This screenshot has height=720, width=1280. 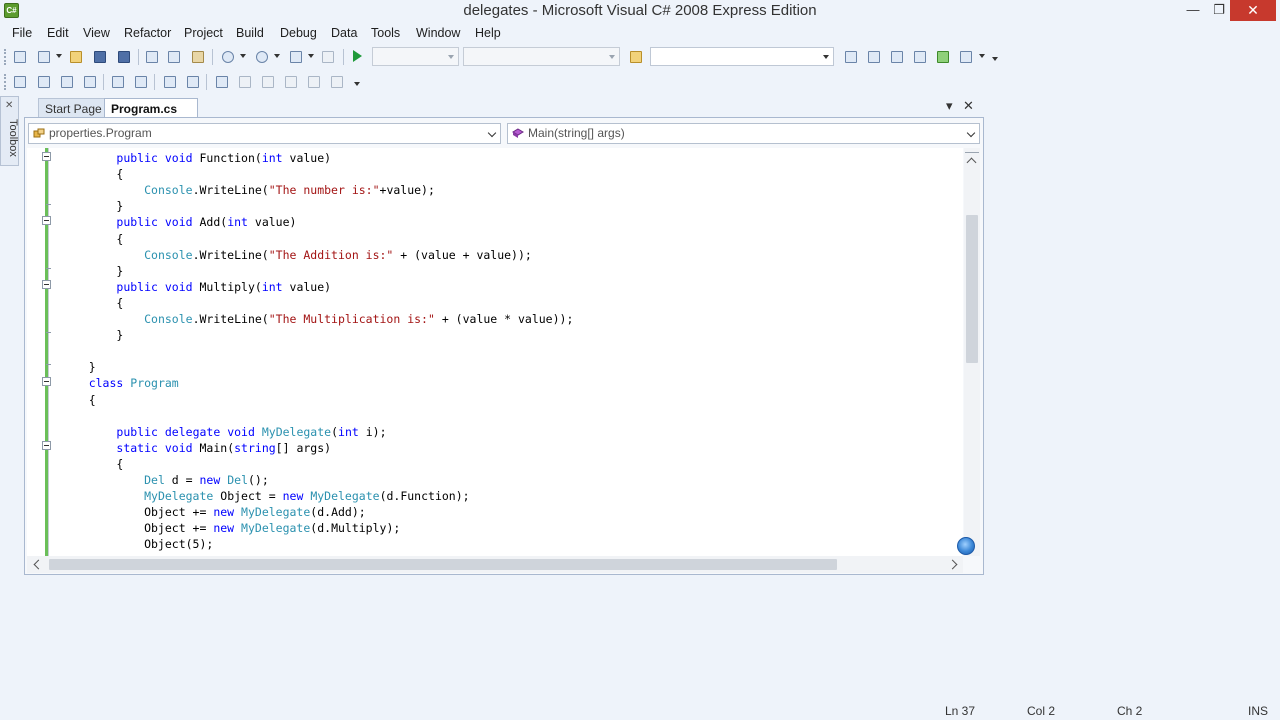 What do you see at coordinates (415, 56) in the screenshot?
I see `solution-configuration-combo` at bounding box center [415, 56].